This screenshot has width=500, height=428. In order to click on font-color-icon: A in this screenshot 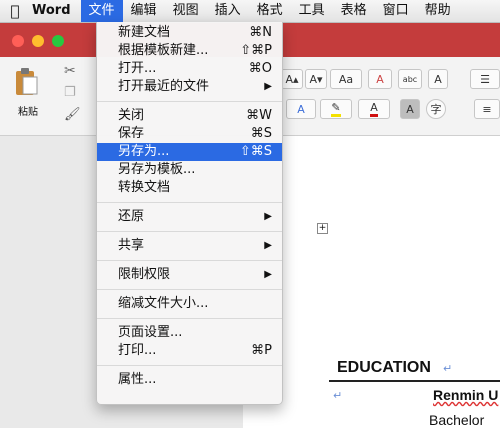, I will do `click(374, 109)`.